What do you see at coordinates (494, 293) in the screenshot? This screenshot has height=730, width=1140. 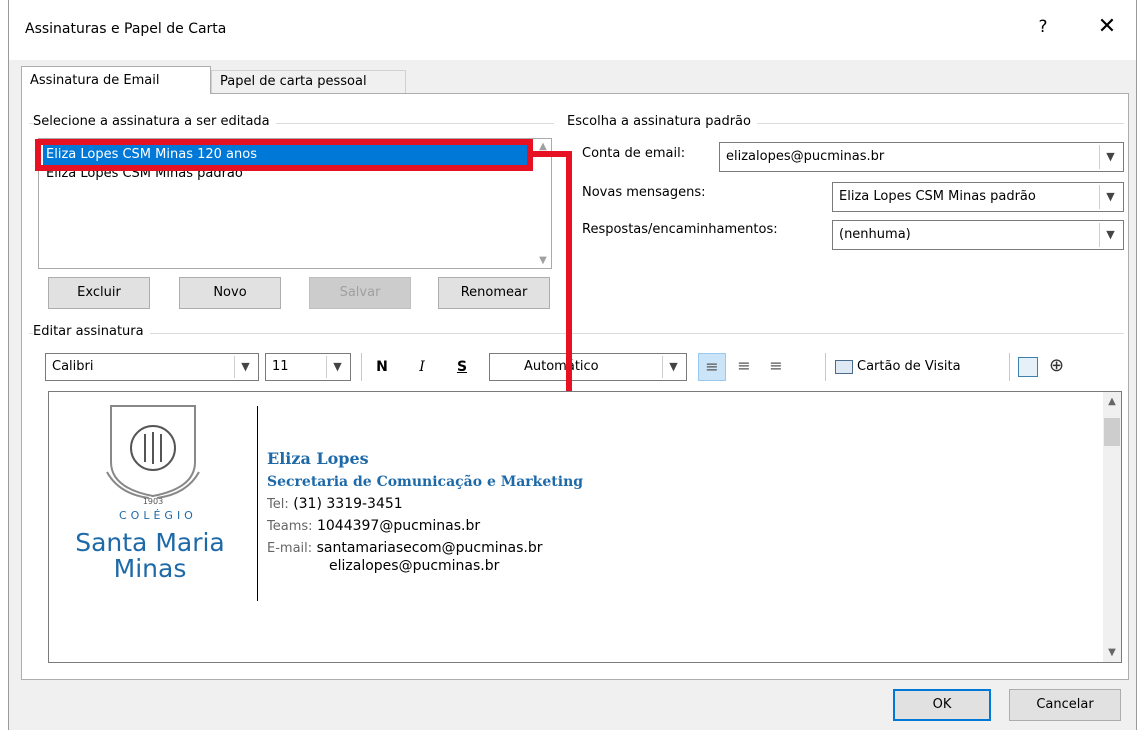 I see `rename-button: Renomear` at bounding box center [494, 293].